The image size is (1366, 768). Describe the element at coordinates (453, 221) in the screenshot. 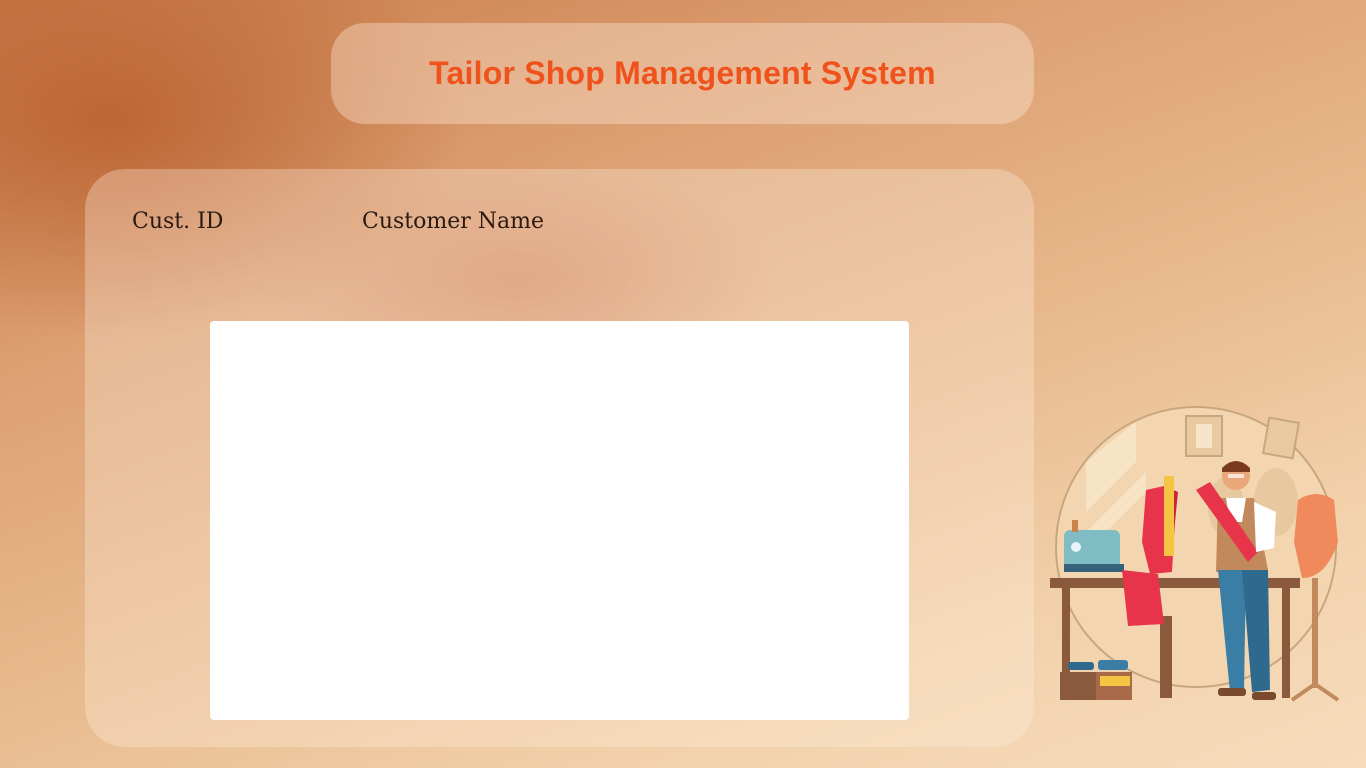

I see `column-header-customer-name: Customer Name` at that location.